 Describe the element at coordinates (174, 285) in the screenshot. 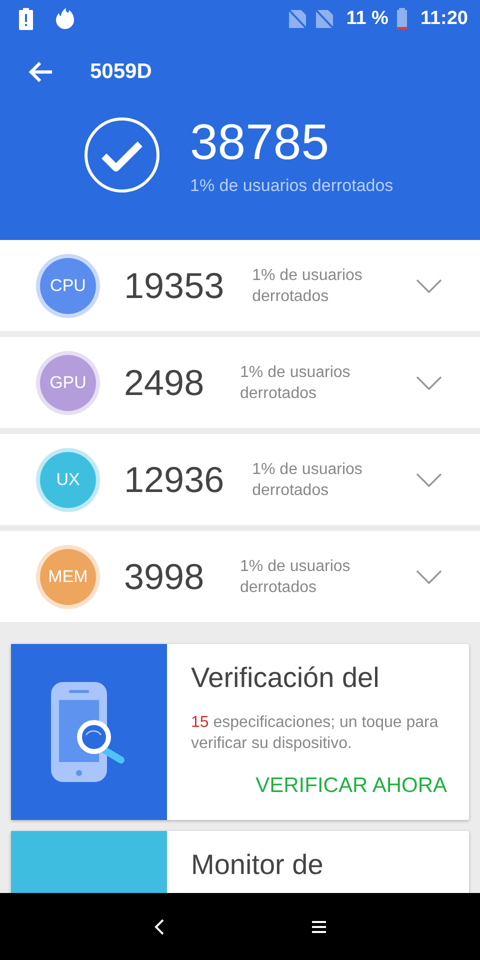

I see `category-score: 19353` at that location.